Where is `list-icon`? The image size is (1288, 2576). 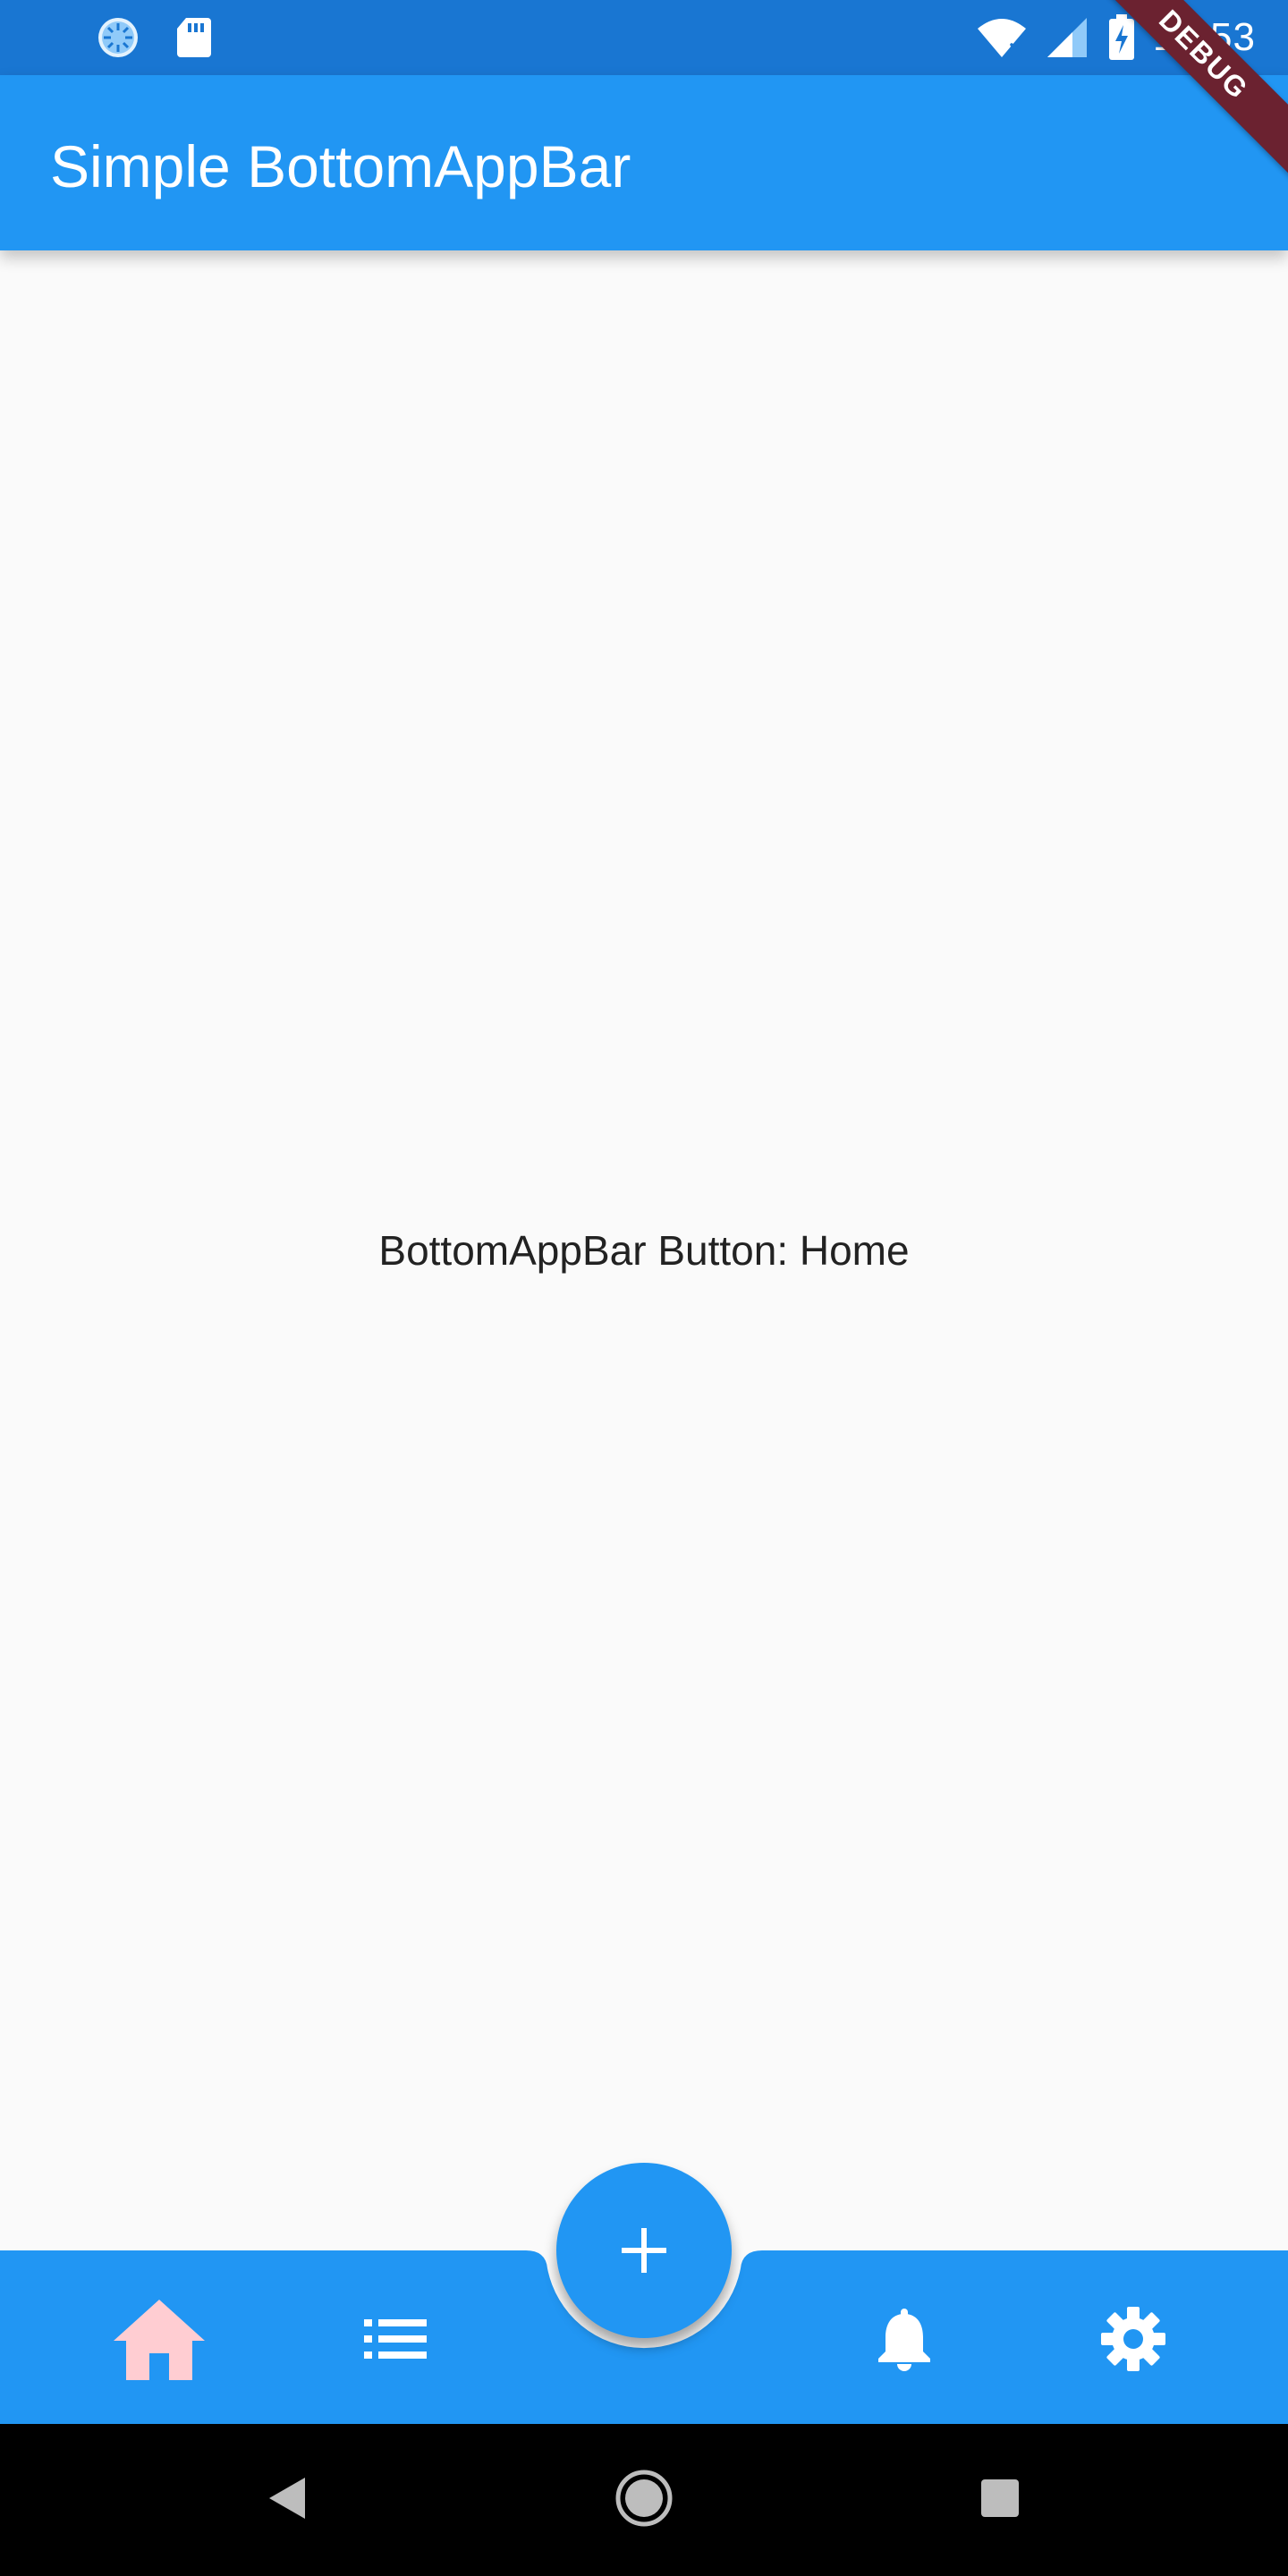 list-icon is located at coordinates (395, 2339).